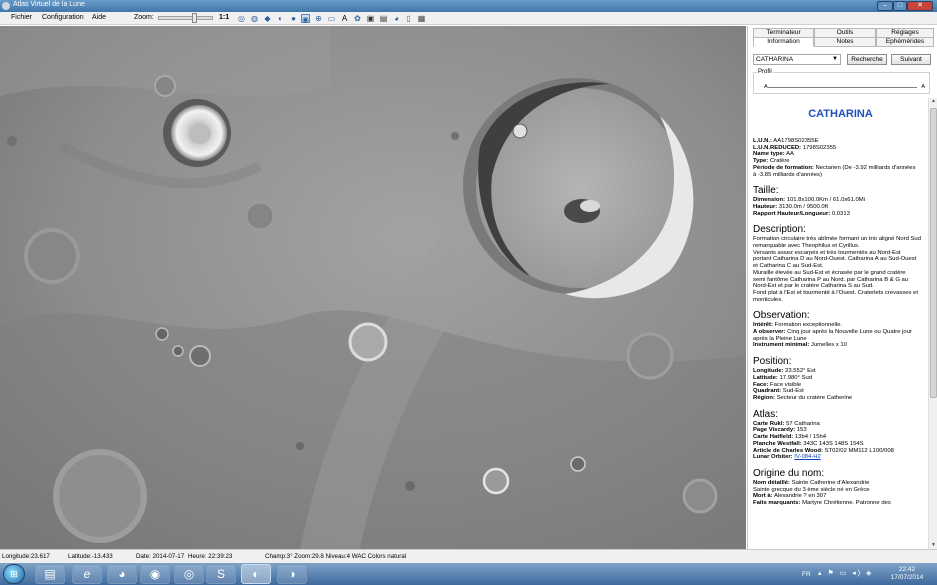 The image size is (937, 585). I want to click on title-bar: Atlas Virtuel de la Lune – □ ✕, so click(468, 6).